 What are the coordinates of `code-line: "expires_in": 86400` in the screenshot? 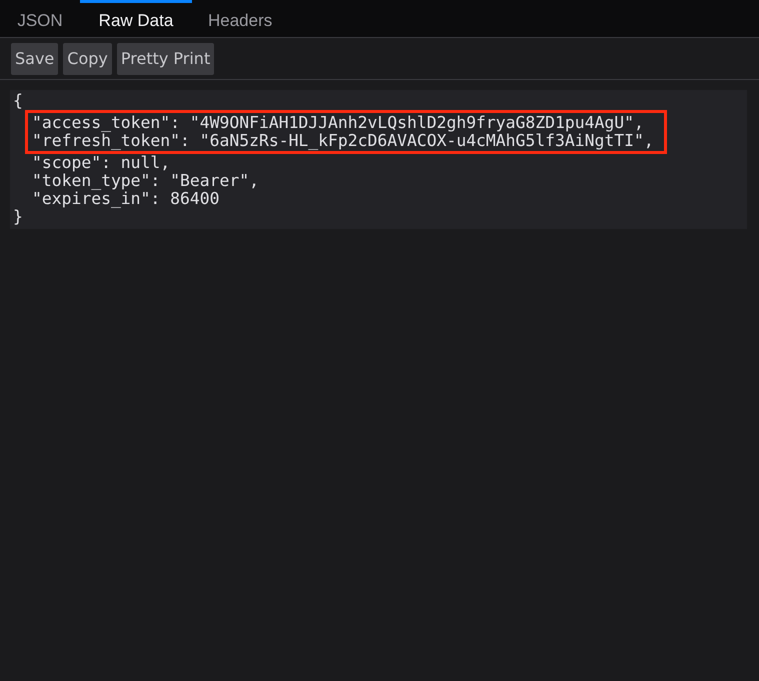 It's located at (125, 199).